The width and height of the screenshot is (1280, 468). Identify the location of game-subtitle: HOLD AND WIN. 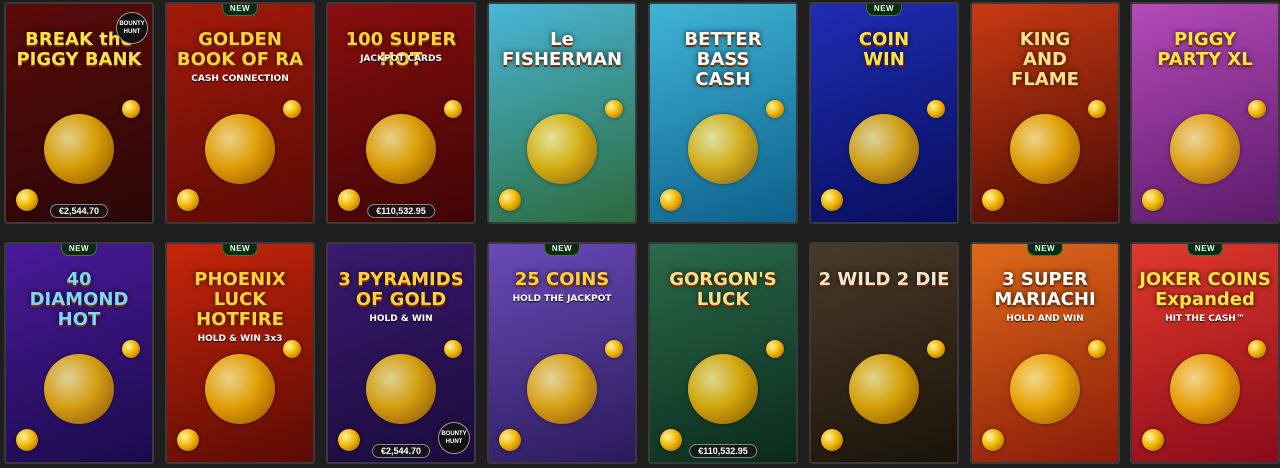
(1045, 319).